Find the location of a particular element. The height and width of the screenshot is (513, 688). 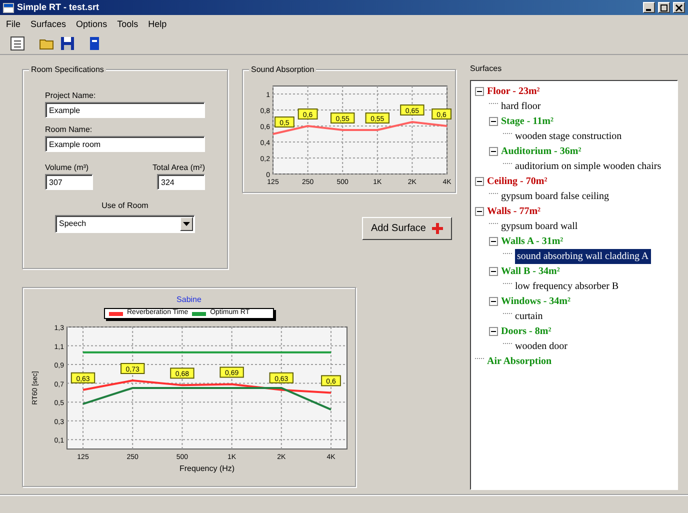

text-field: 307 is located at coordinates (69, 182).